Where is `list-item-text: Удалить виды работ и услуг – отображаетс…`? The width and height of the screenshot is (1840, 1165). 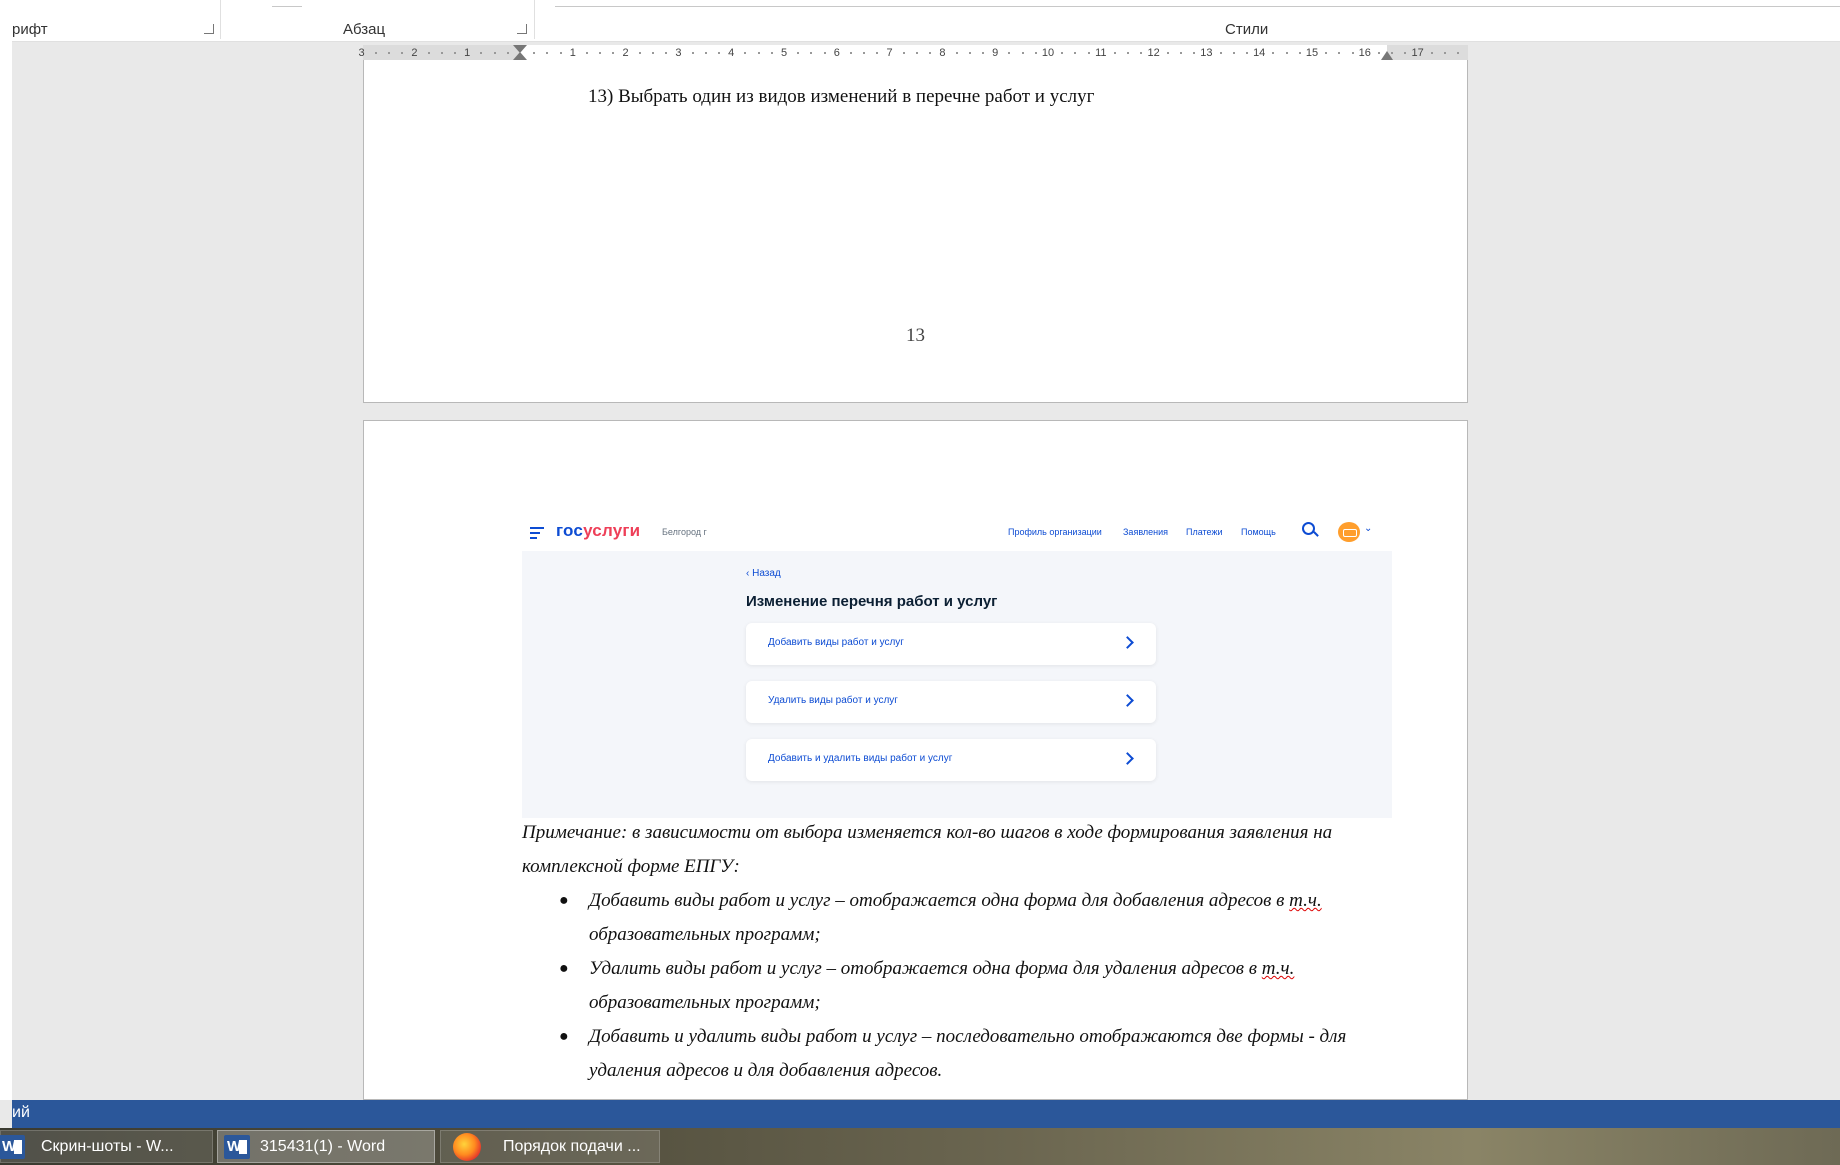
list-item-text: Удалить виды работ и услуг – отображаетс… is located at coordinates (942, 985).